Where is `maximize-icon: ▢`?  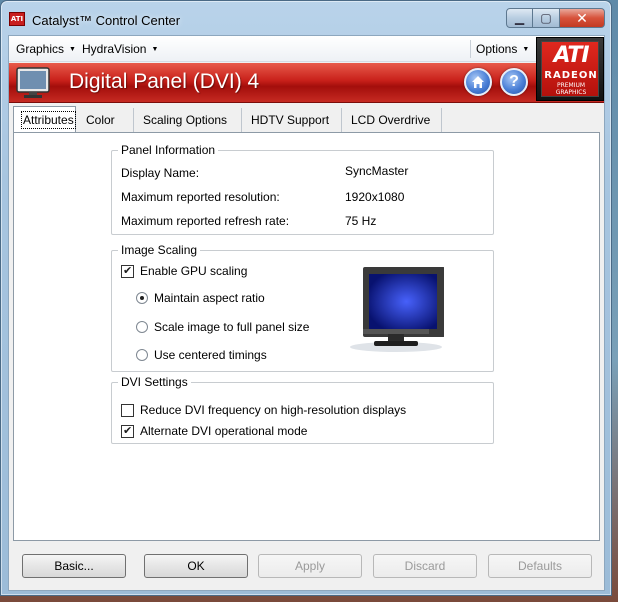
maximize-icon: ▢ is located at coordinates (546, 18).